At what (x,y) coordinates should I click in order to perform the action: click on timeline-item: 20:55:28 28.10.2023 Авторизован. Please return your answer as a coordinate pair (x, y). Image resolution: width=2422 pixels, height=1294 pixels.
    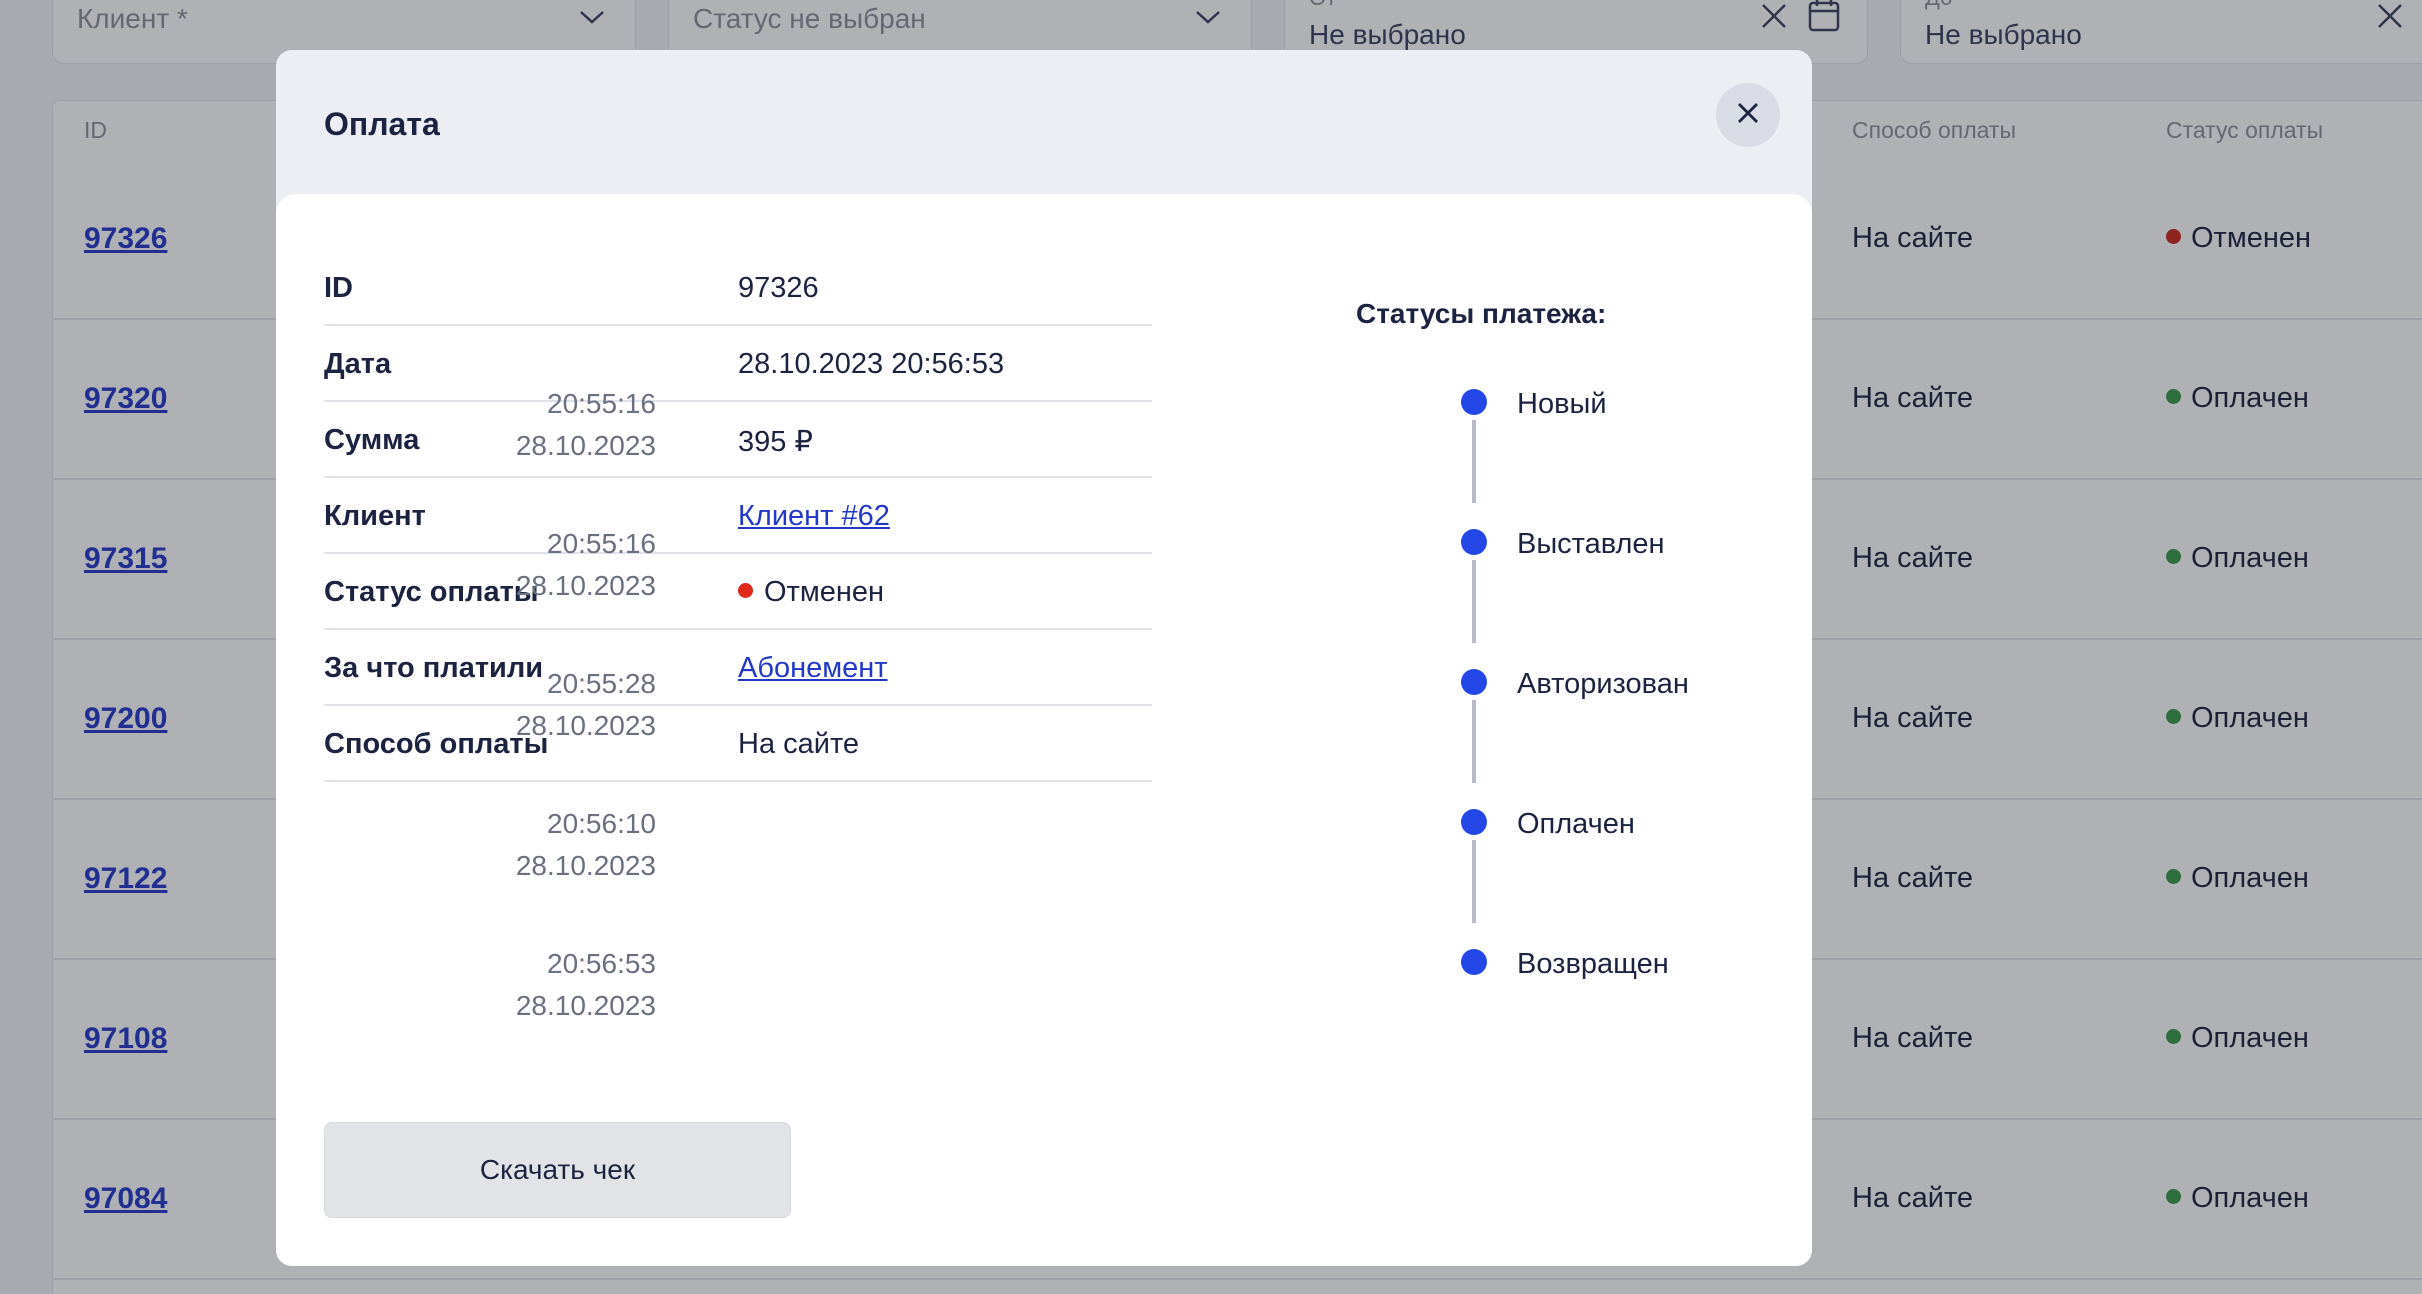
    Looking at the image, I should click on (1044, 738).